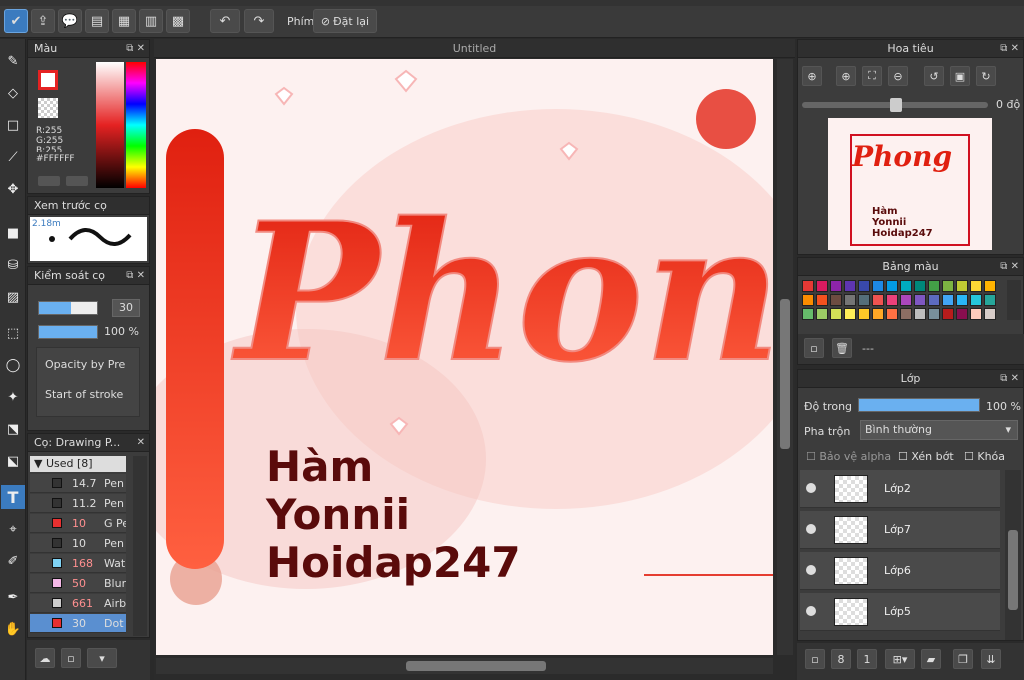 The height and width of the screenshot is (680, 1024). What do you see at coordinates (259, 21) in the screenshot?
I see `redo-button: ↷` at bounding box center [259, 21].